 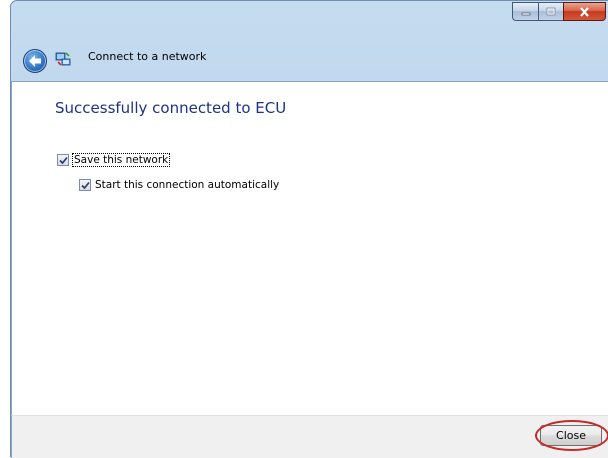 I want to click on start-automatically-label: Start this connection automatically, so click(x=187, y=185).